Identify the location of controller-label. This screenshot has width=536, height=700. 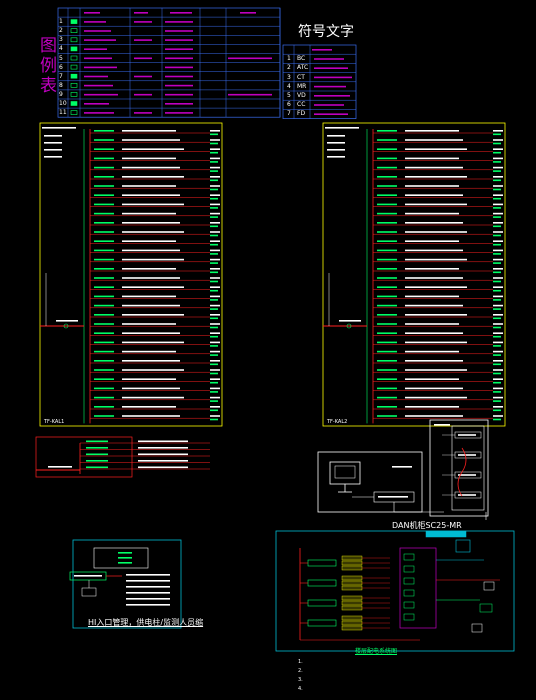
(393, 497).